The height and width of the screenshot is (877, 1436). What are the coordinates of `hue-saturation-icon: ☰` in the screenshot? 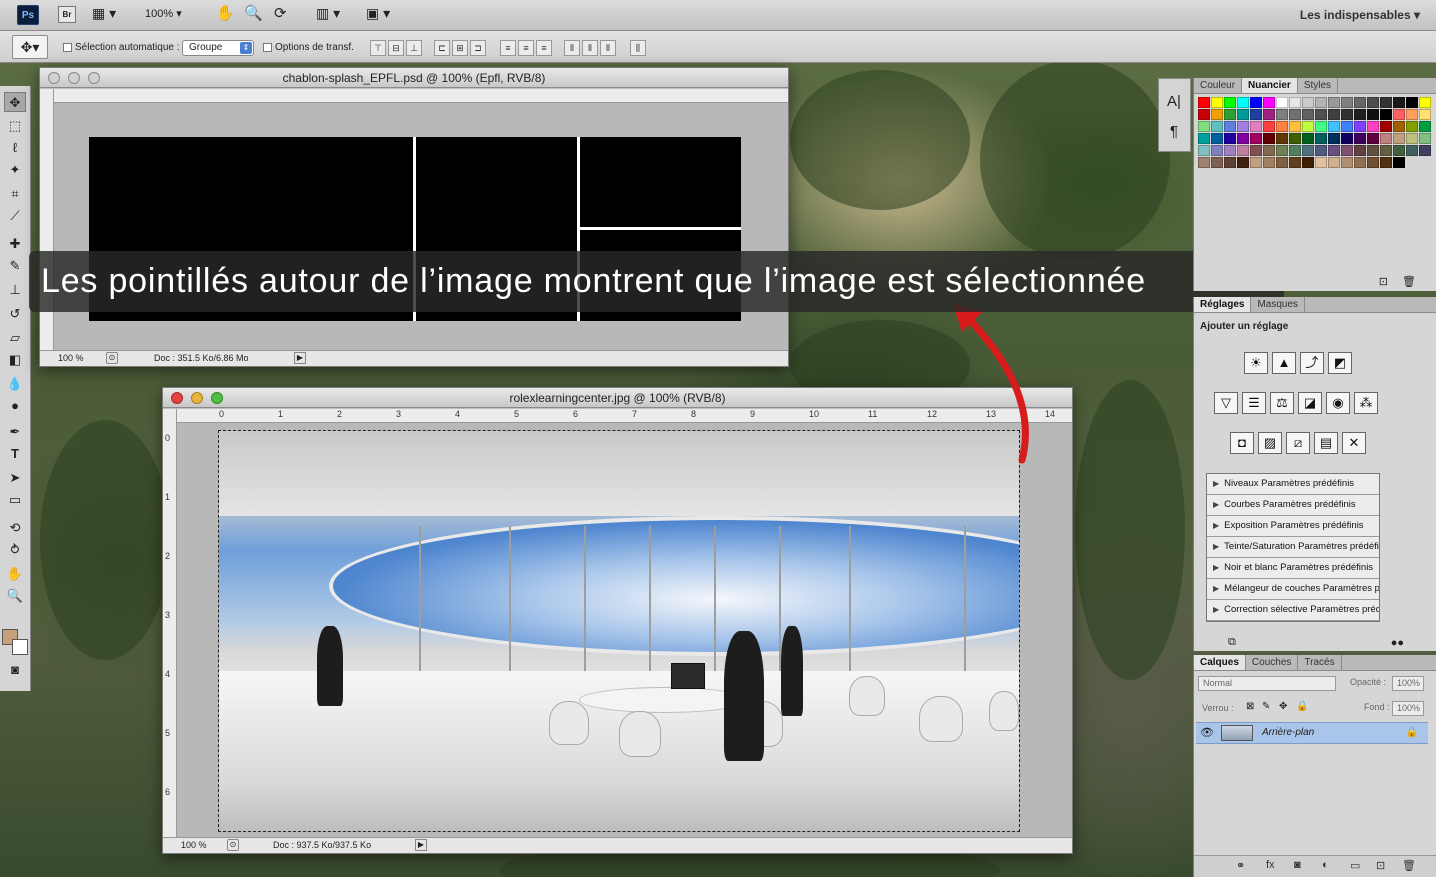 It's located at (1254, 403).